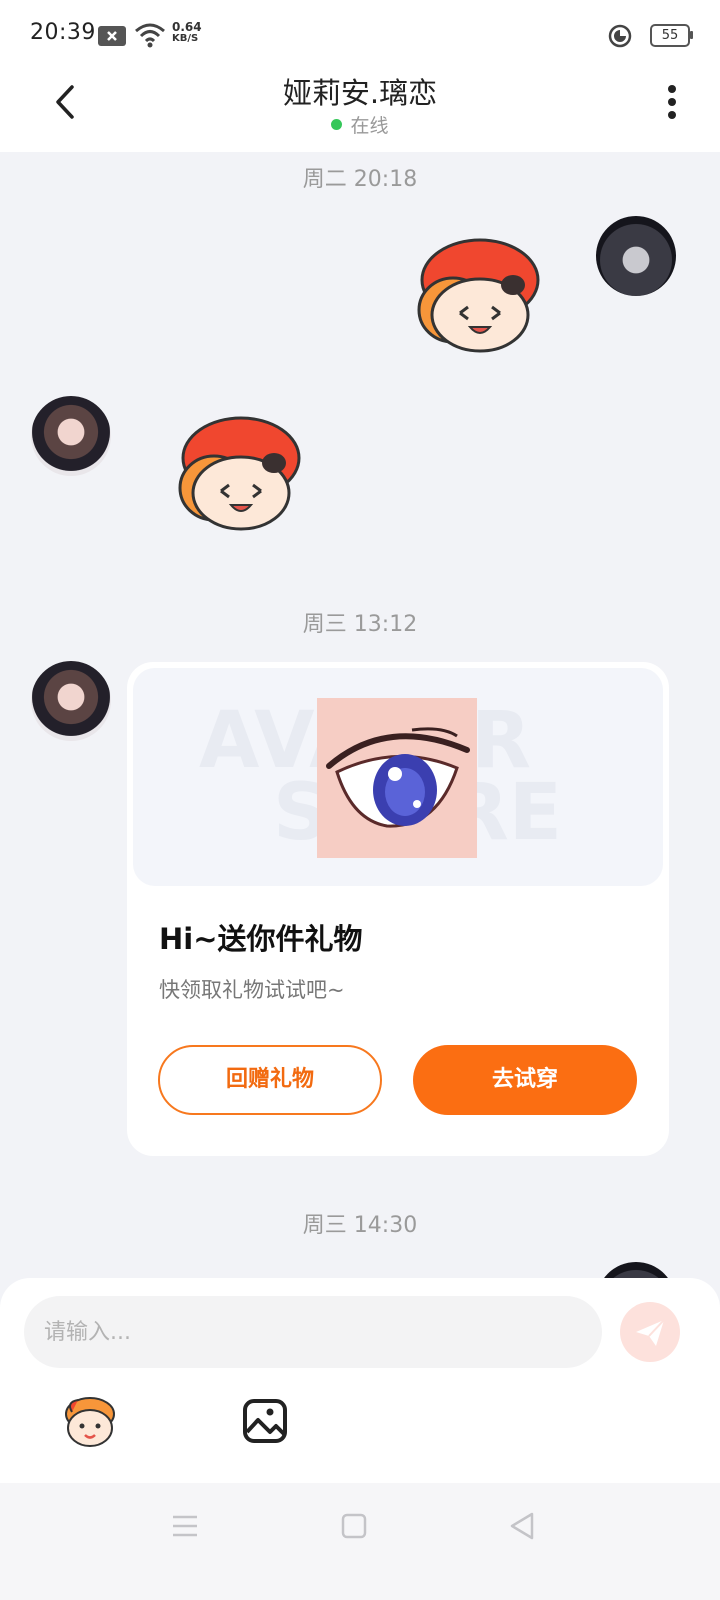  I want to click on battery-tip, so click(691, 35).